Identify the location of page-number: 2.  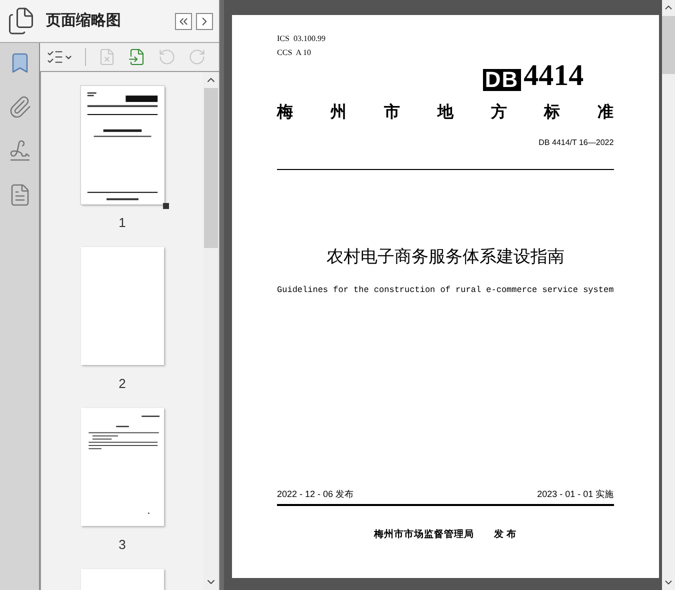
(122, 383).